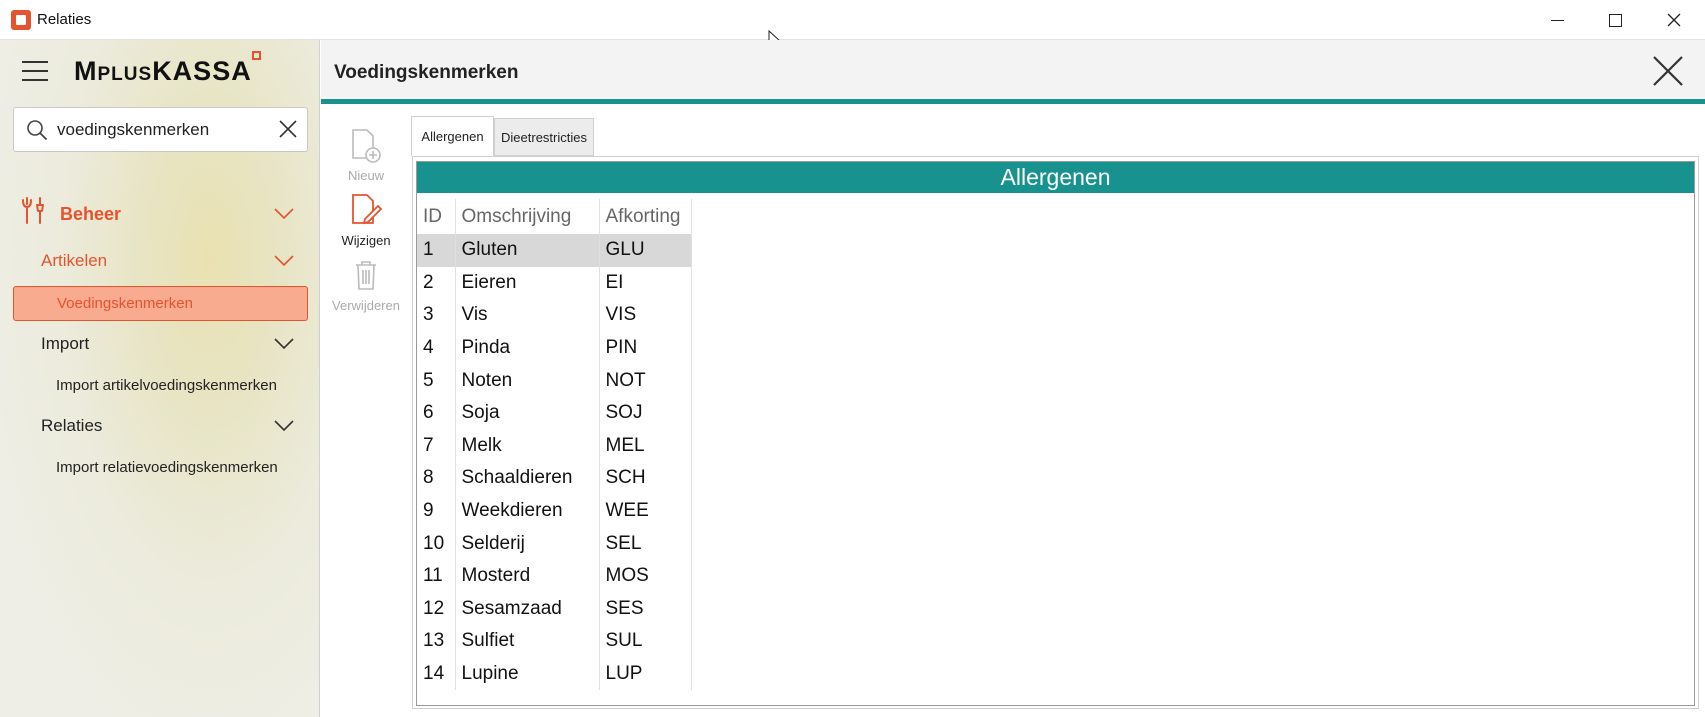 This screenshot has height=717, width=1705. I want to click on table-row: 13 Sulfiet SUL, so click(554, 641).